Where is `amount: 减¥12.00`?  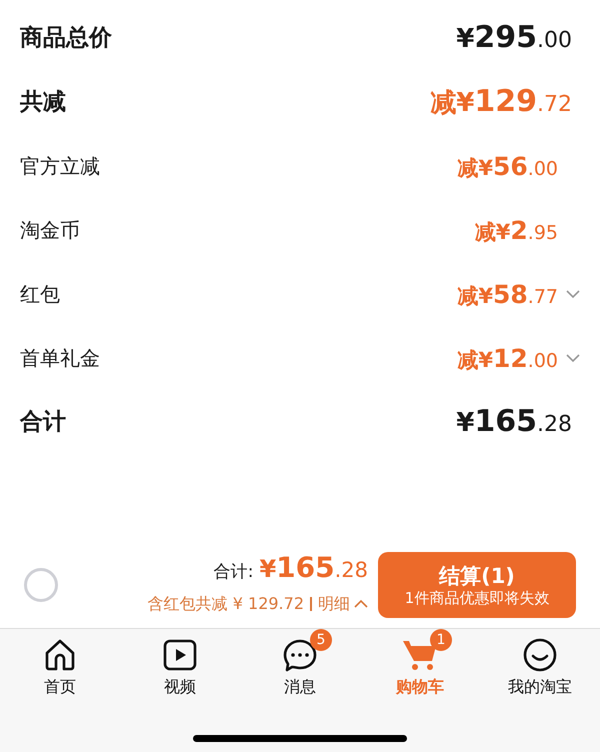 amount: 减¥12.00 is located at coordinates (507, 358).